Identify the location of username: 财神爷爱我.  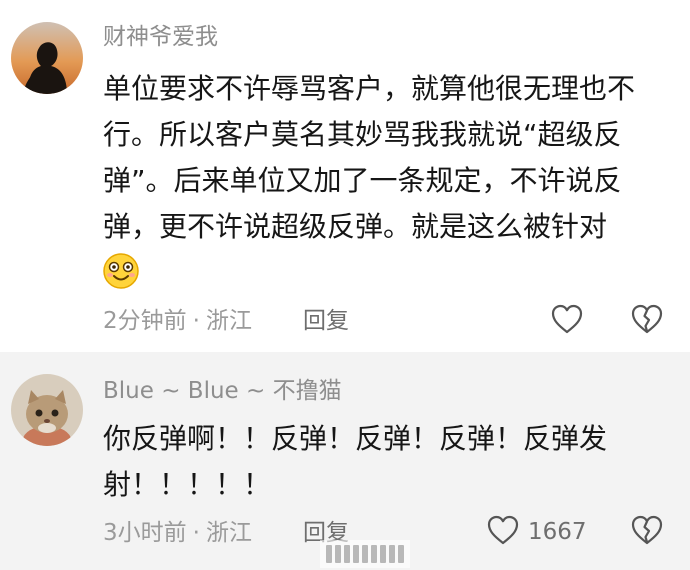
(160, 37).